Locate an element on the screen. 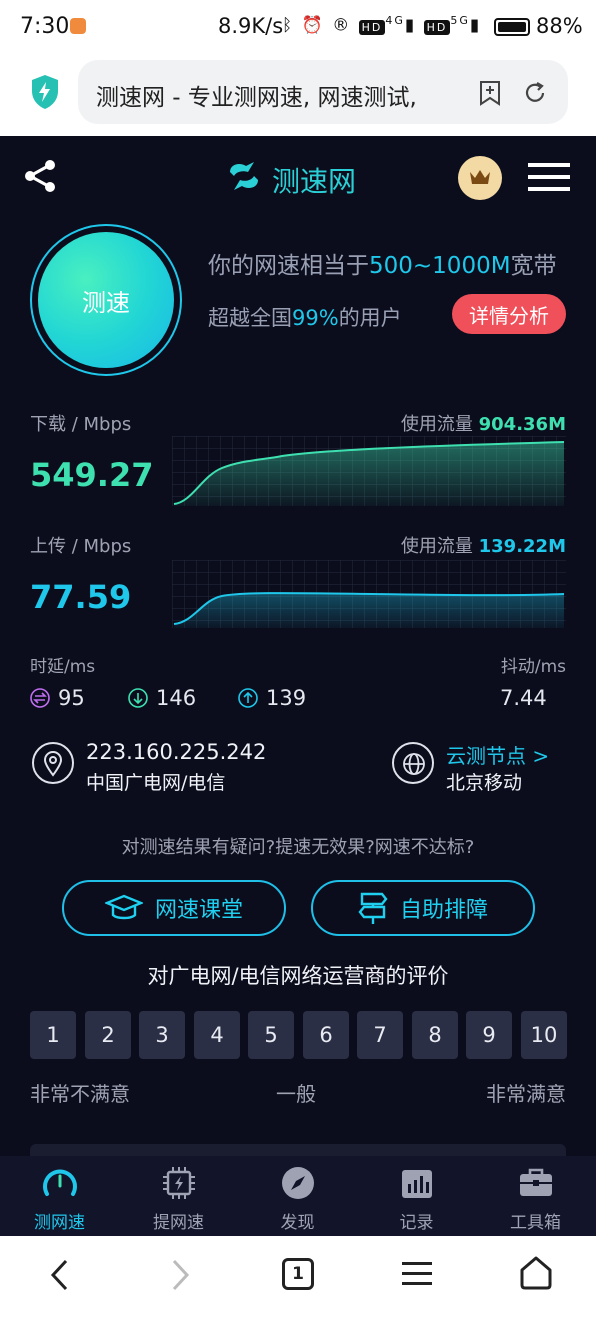  rating-low-label: 非常不满意 is located at coordinates (80, 1094).